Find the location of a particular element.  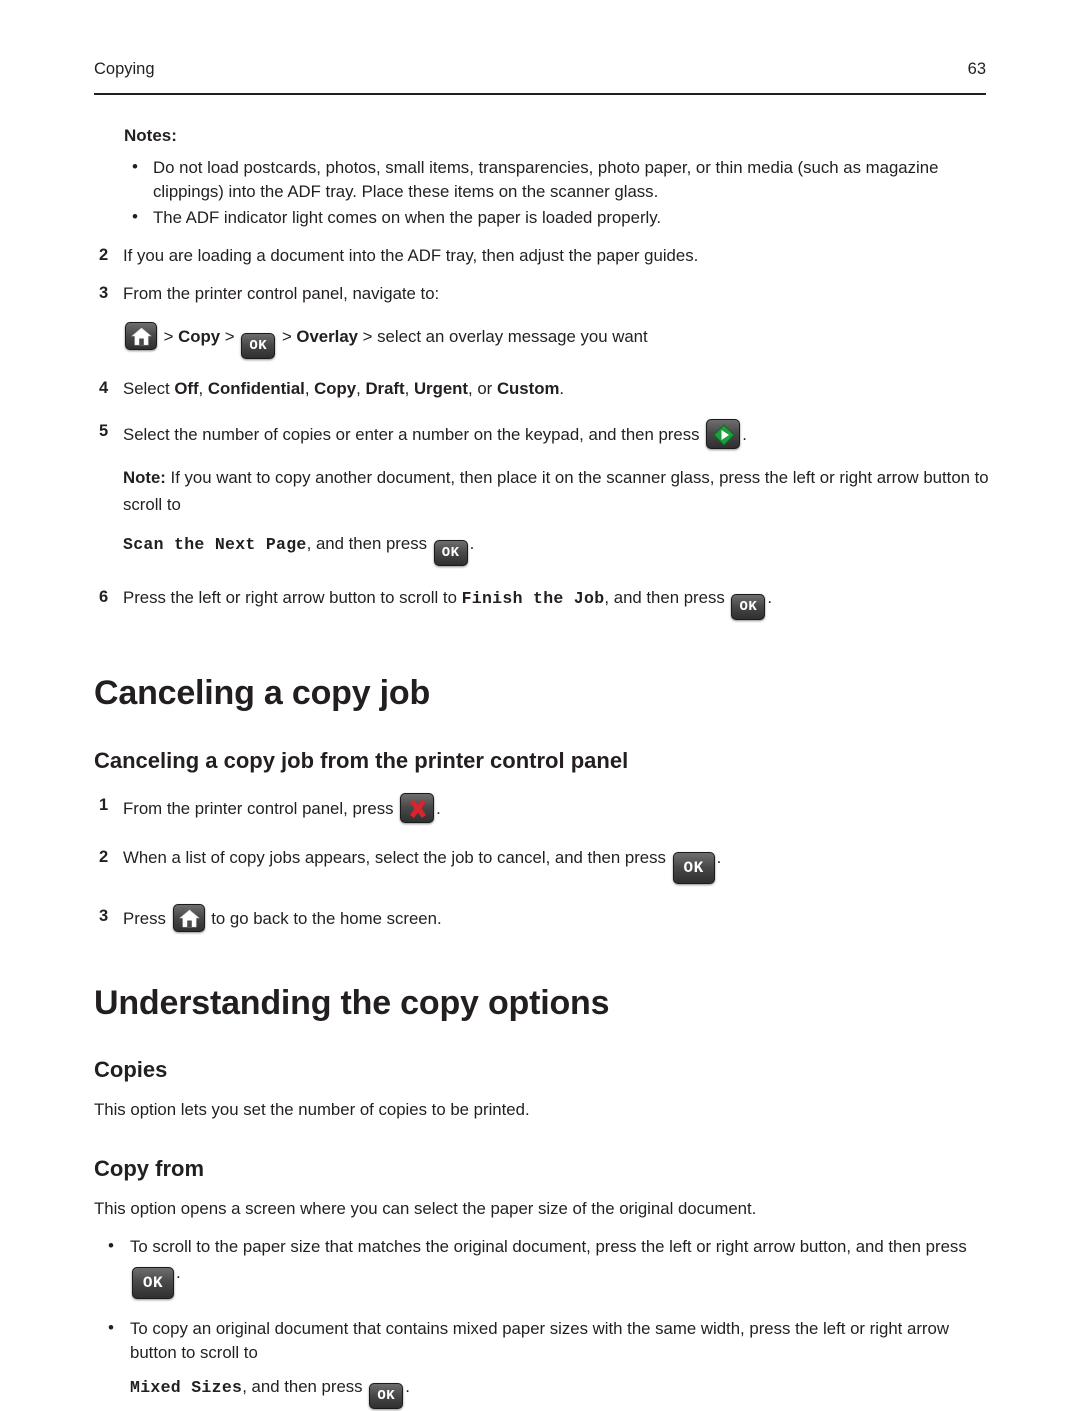

path-sep-1: > is located at coordinates (168, 336).